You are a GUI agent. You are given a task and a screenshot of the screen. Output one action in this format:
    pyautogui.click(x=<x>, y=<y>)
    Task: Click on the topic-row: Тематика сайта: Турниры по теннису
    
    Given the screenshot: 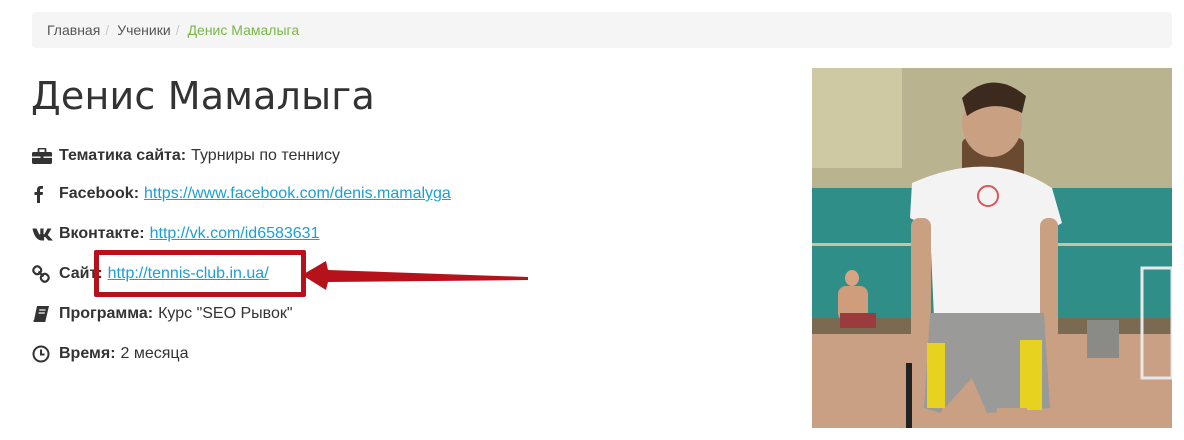 What is the action you would take?
    pyautogui.click(x=186, y=156)
    